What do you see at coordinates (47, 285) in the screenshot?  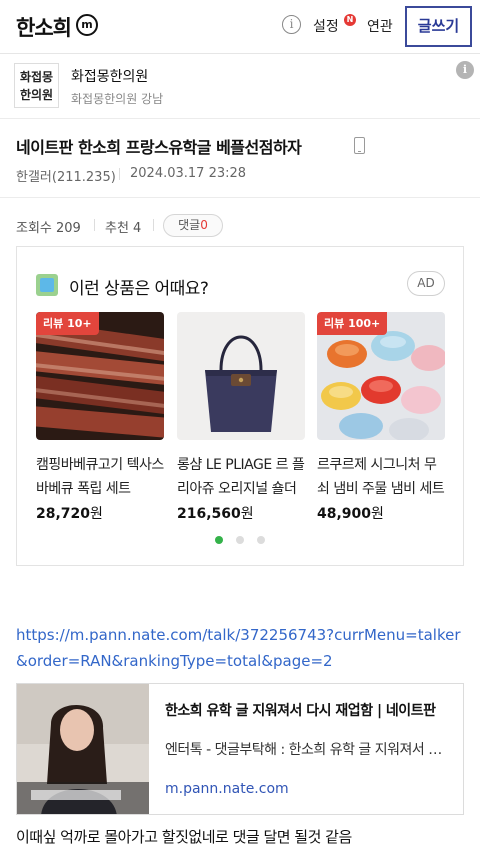 I see `shopping-icon` at bounding box center [47, 285].